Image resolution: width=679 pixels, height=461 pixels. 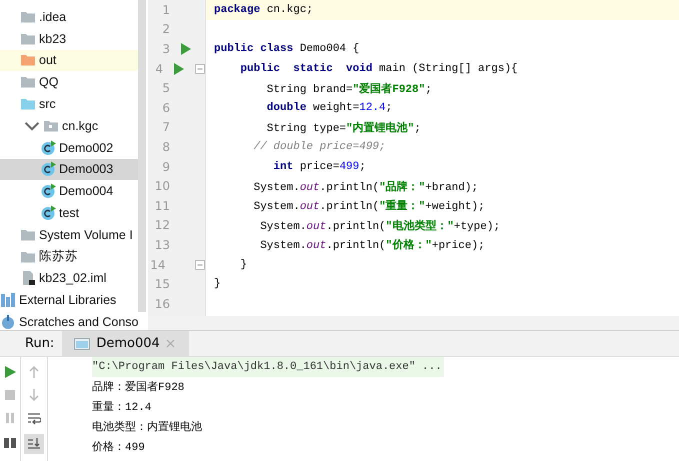 What do you see at coordinates (122, 408) in the screenshot?
I see `console-output: 重量：12.4` at bounding box center [122, 408].